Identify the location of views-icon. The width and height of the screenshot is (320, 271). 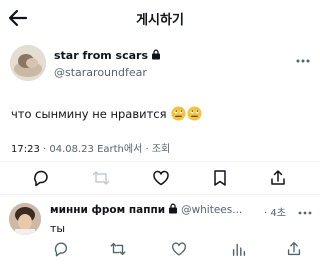
(240, 250).